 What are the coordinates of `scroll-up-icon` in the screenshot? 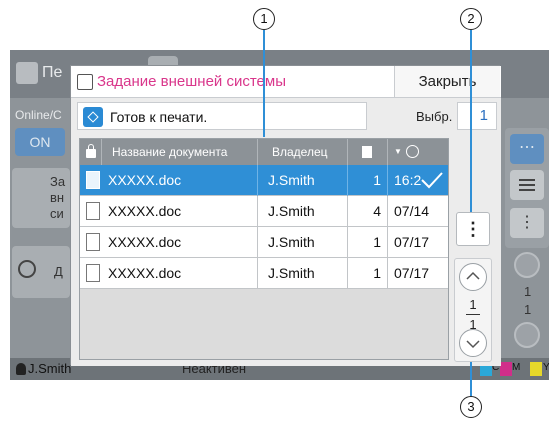 It's located at (473, 275).